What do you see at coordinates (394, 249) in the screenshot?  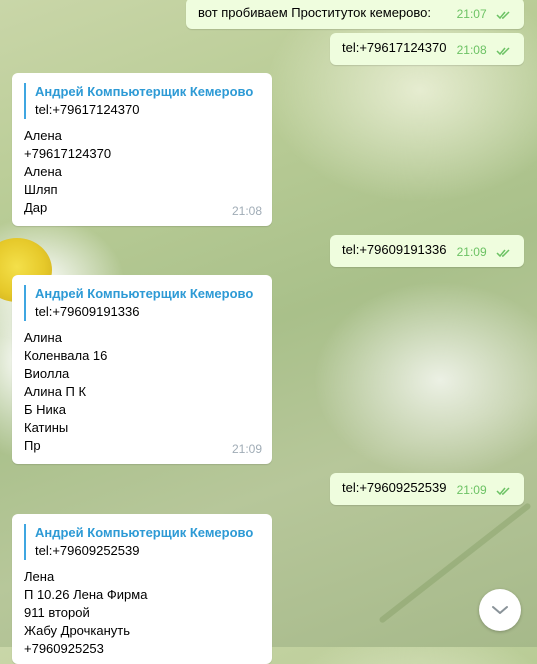 I see `message-text: tel:+79609191336` at bounding box center [394, 249].